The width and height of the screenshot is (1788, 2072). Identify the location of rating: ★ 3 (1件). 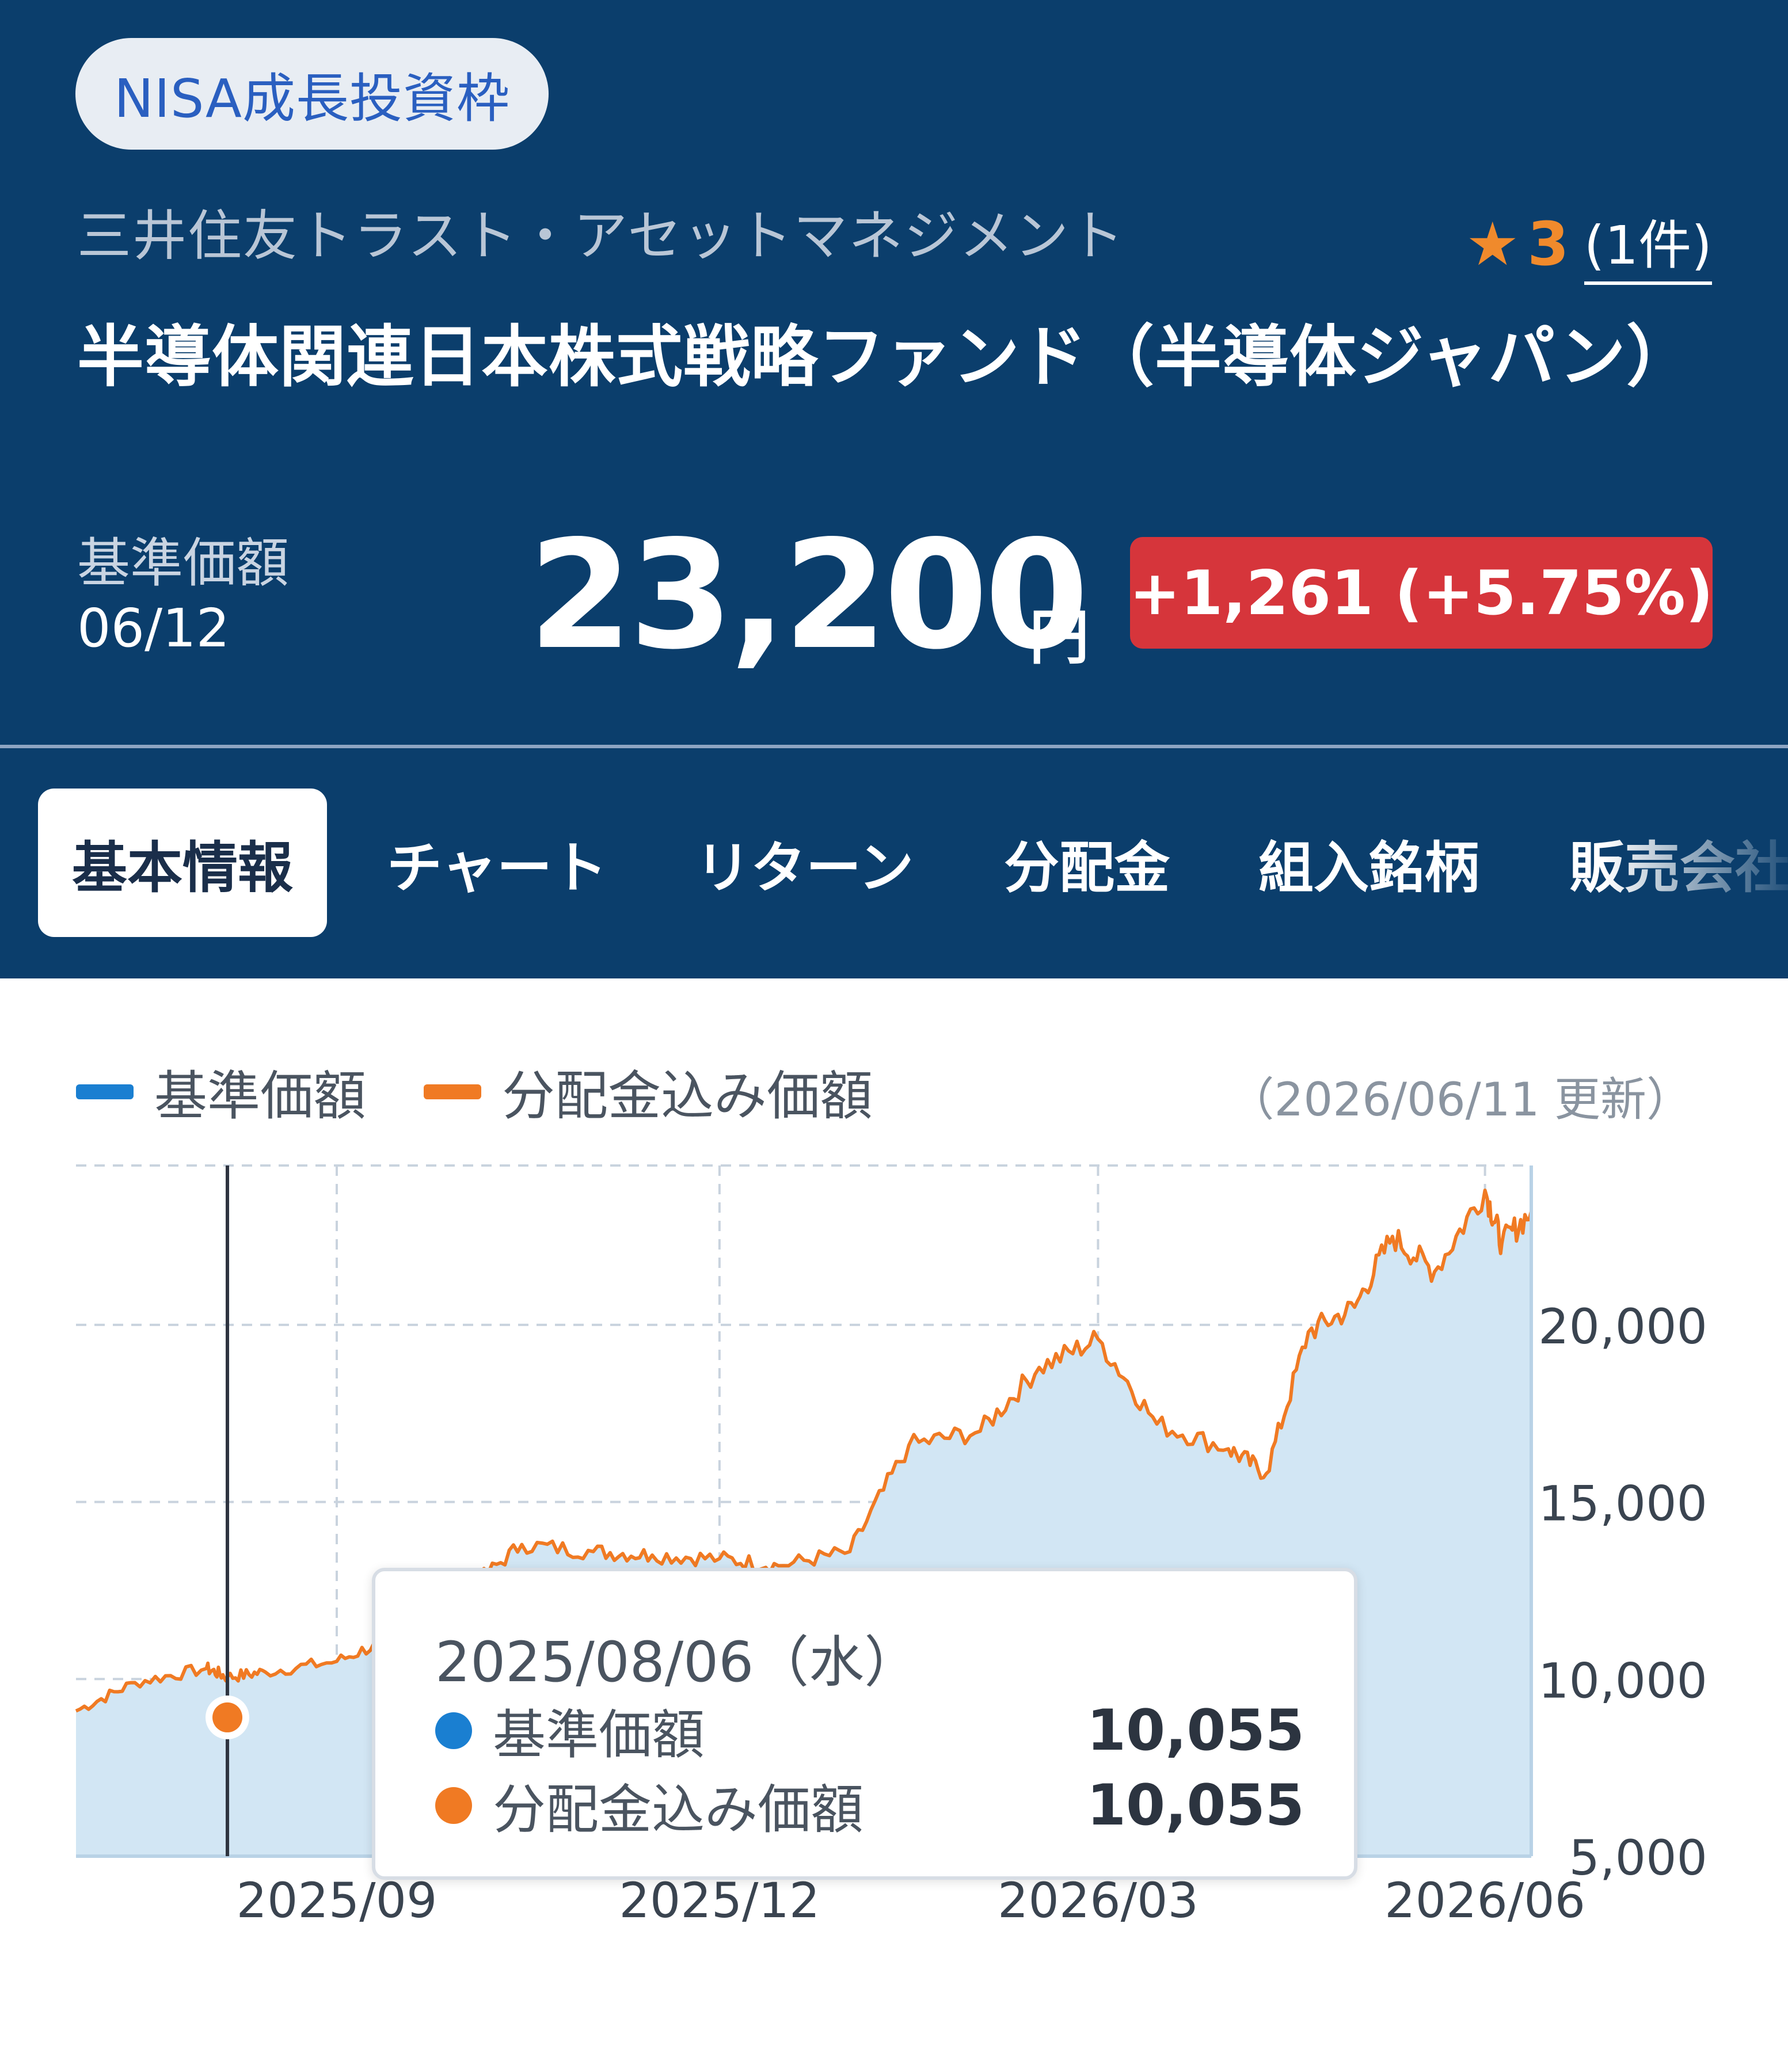
(1589, 244).